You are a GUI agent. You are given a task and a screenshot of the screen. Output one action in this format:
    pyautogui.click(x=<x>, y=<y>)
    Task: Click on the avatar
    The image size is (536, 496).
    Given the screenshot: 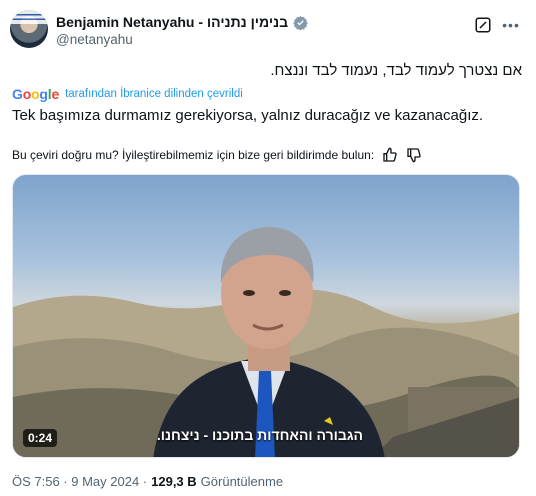 What is the action you would take?
    pyautogui.click(x=29, y=29)
    